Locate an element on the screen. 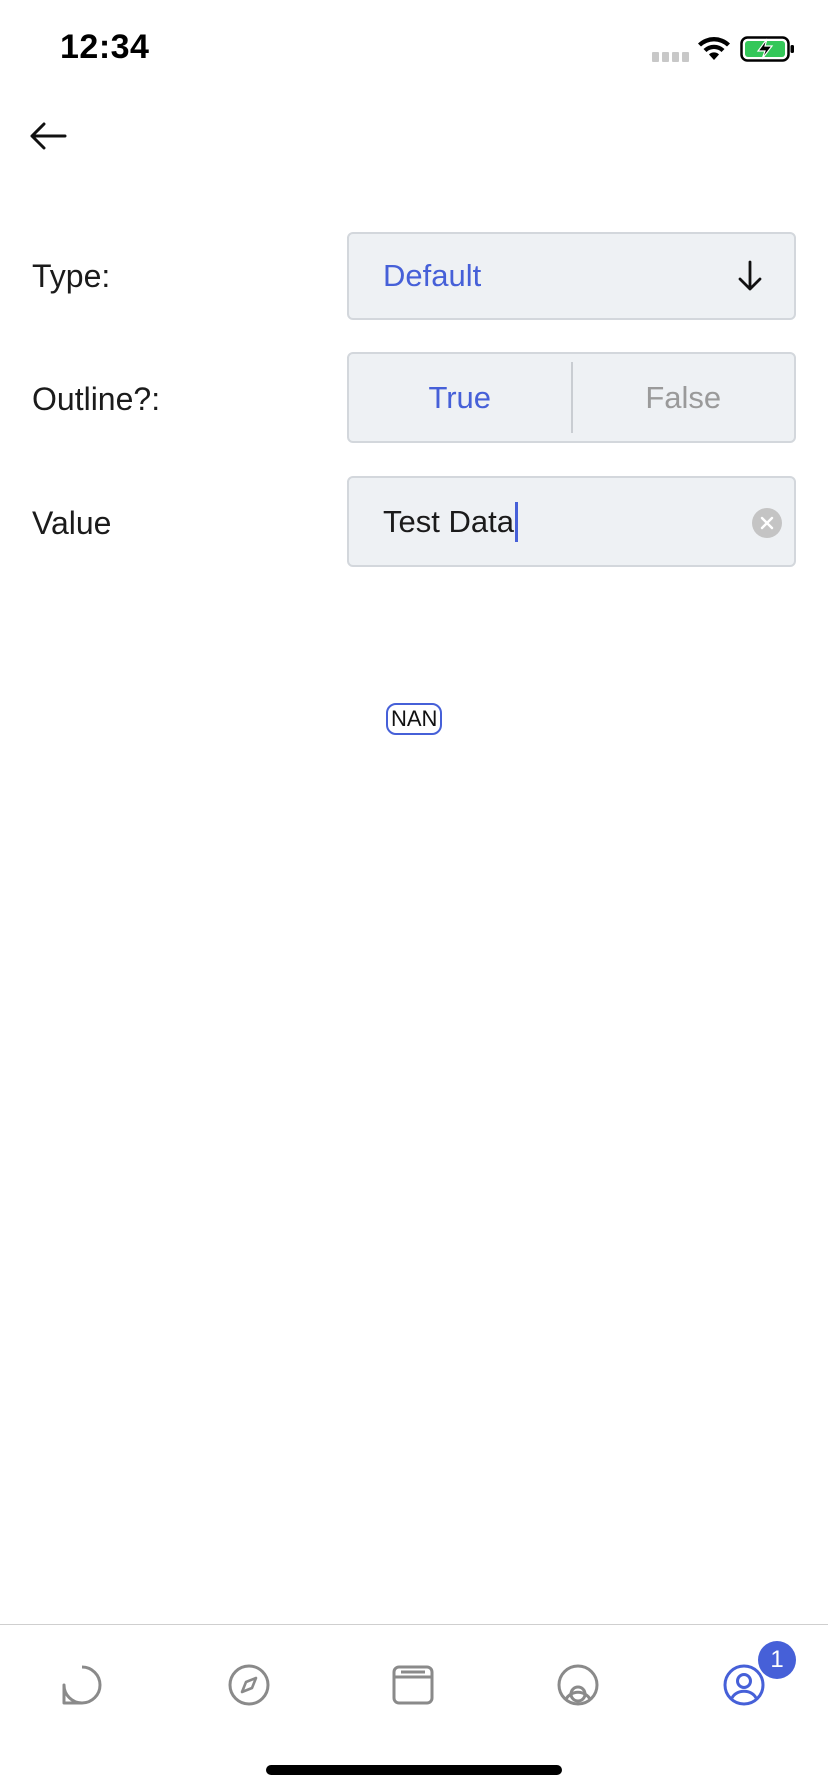 This screenshot has width=828, height=1792. chat-bubble-icon is located at coordinates (82, 1685).